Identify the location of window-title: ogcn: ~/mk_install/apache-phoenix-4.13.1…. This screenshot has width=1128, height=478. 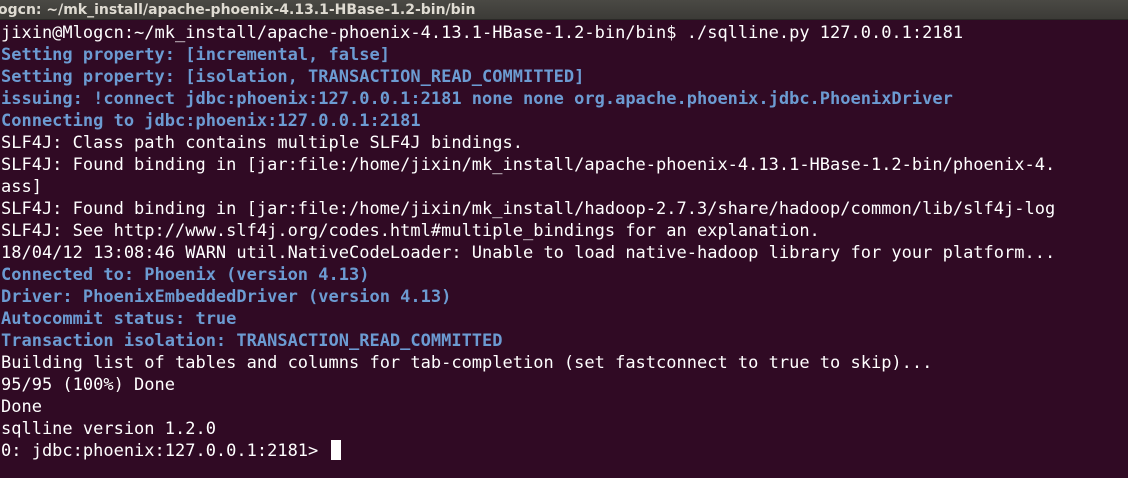
(238, 10).